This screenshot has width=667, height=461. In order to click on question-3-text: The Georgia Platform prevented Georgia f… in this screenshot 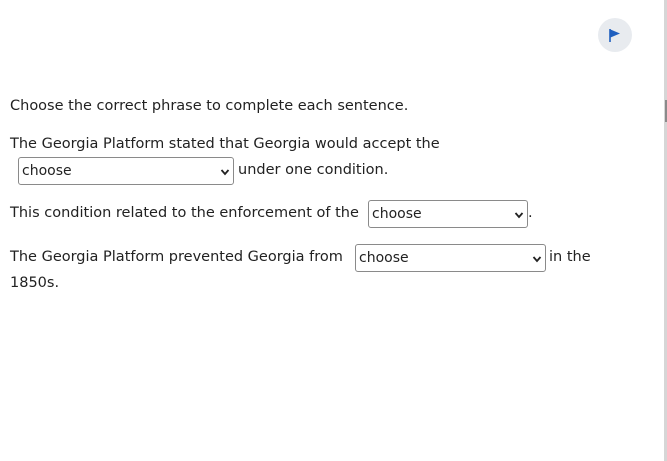, I will do `click(176, 257)`.